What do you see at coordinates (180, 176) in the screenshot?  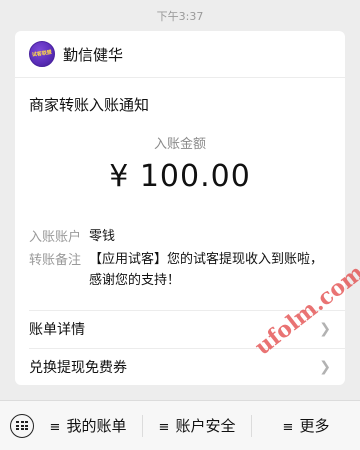 I see `amount-value: ¥ 100.00` at bounding box center [180, 176].